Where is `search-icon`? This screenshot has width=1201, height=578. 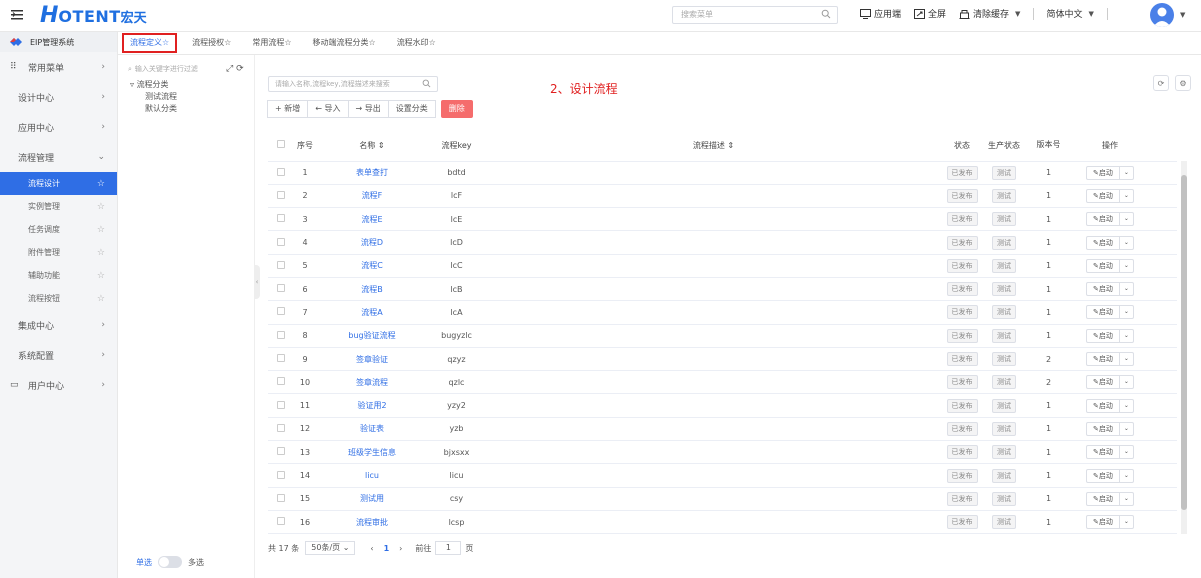
search-icon is located at coordinates (826, 14).